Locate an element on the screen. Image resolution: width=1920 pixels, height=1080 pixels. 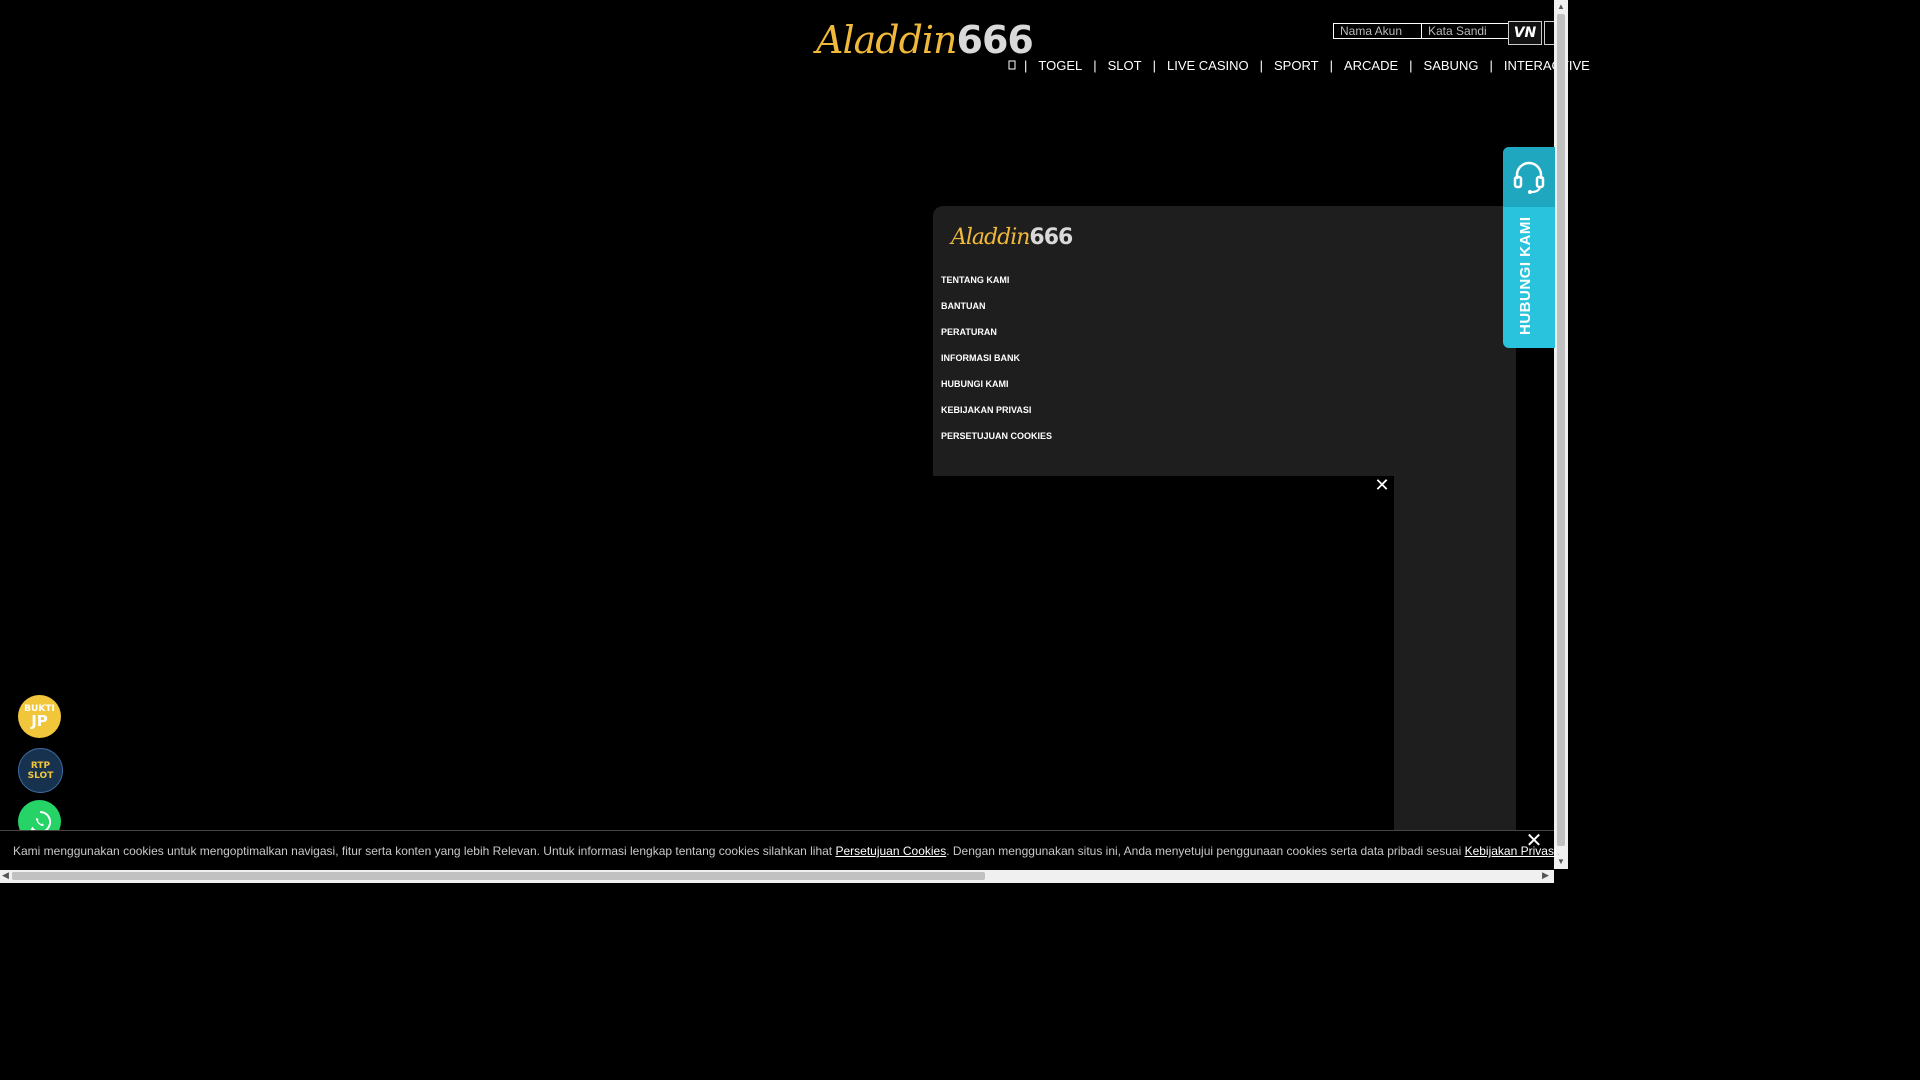
rtp-slot-button: RTP SLOT is located at coordinates (40, 770).